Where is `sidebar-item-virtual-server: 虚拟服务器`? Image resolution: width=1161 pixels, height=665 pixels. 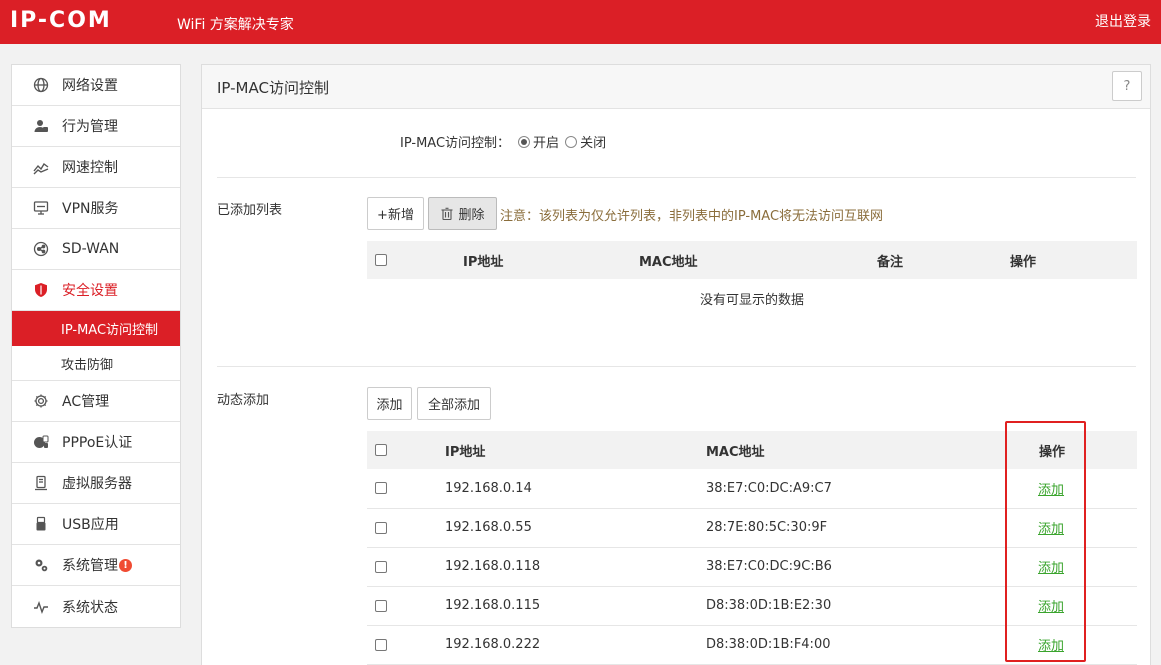 sidebar-item-virtual-server: 虚拟服务器 is located at coordinates (96, 483).